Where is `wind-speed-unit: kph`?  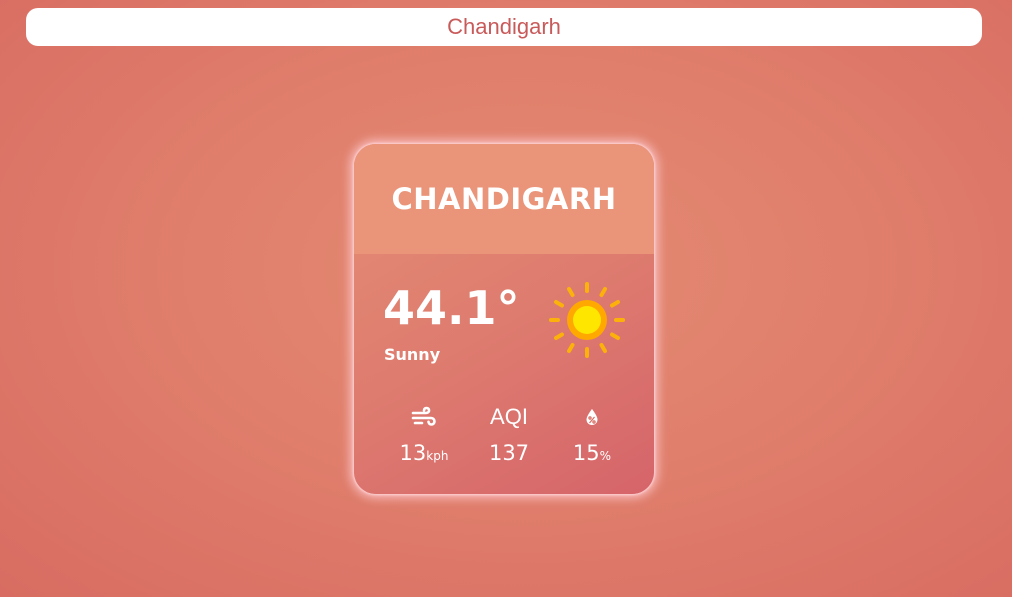
wind-speed-unit: kph is located at coordinates (437, 456).